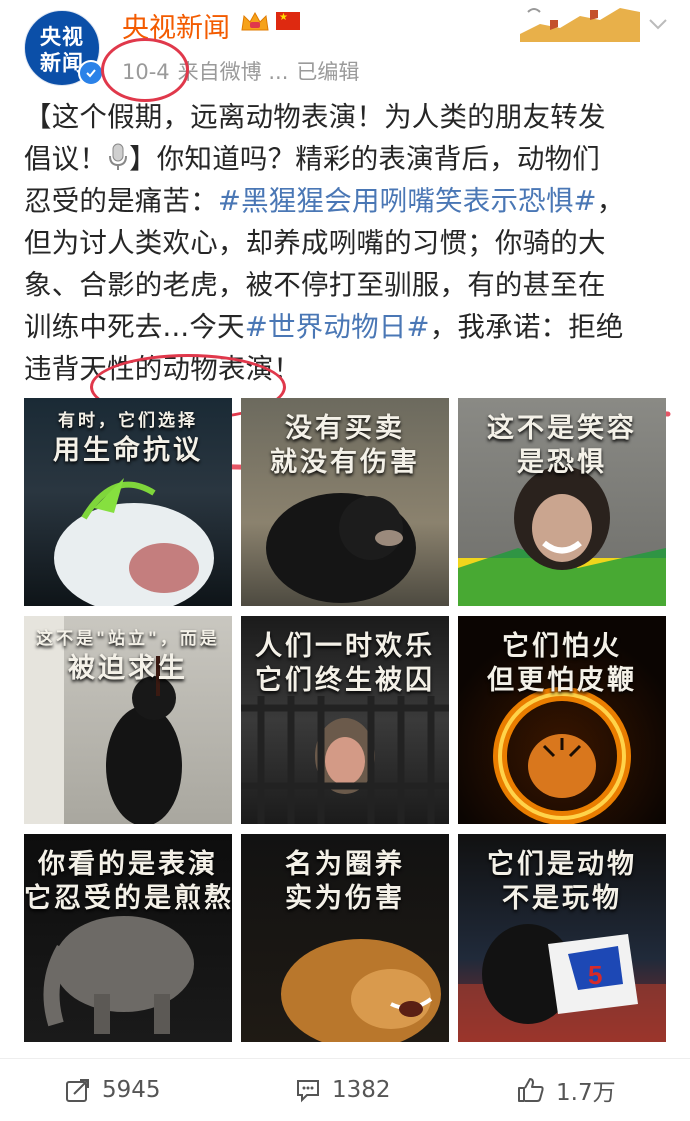 This screenshot has height=1121, width=690. Describe the element at coordinates (345, 51) in the screenshot. I see `post-header: 央视 新闻 央视新闻 ★ 10-4 来自微博 ... 已编辑` at that location.